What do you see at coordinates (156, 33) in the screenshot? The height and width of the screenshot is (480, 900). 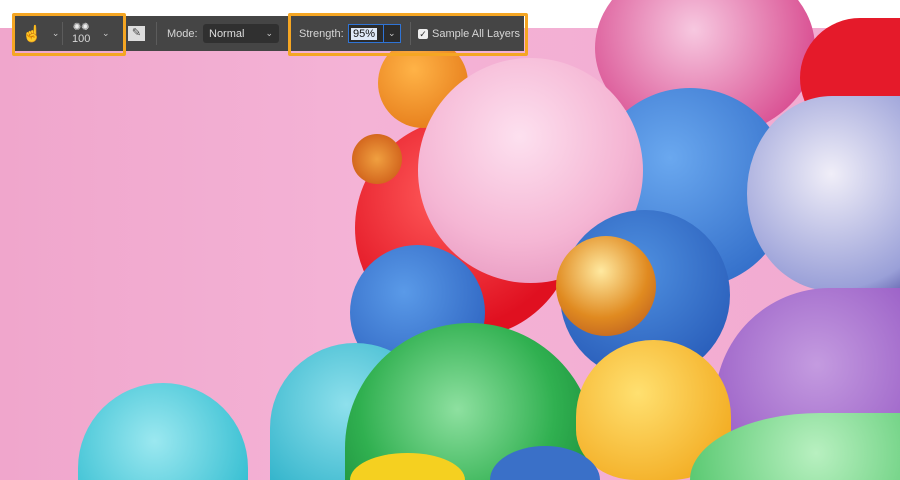 I see `divider` at bounding box center [156, 33].